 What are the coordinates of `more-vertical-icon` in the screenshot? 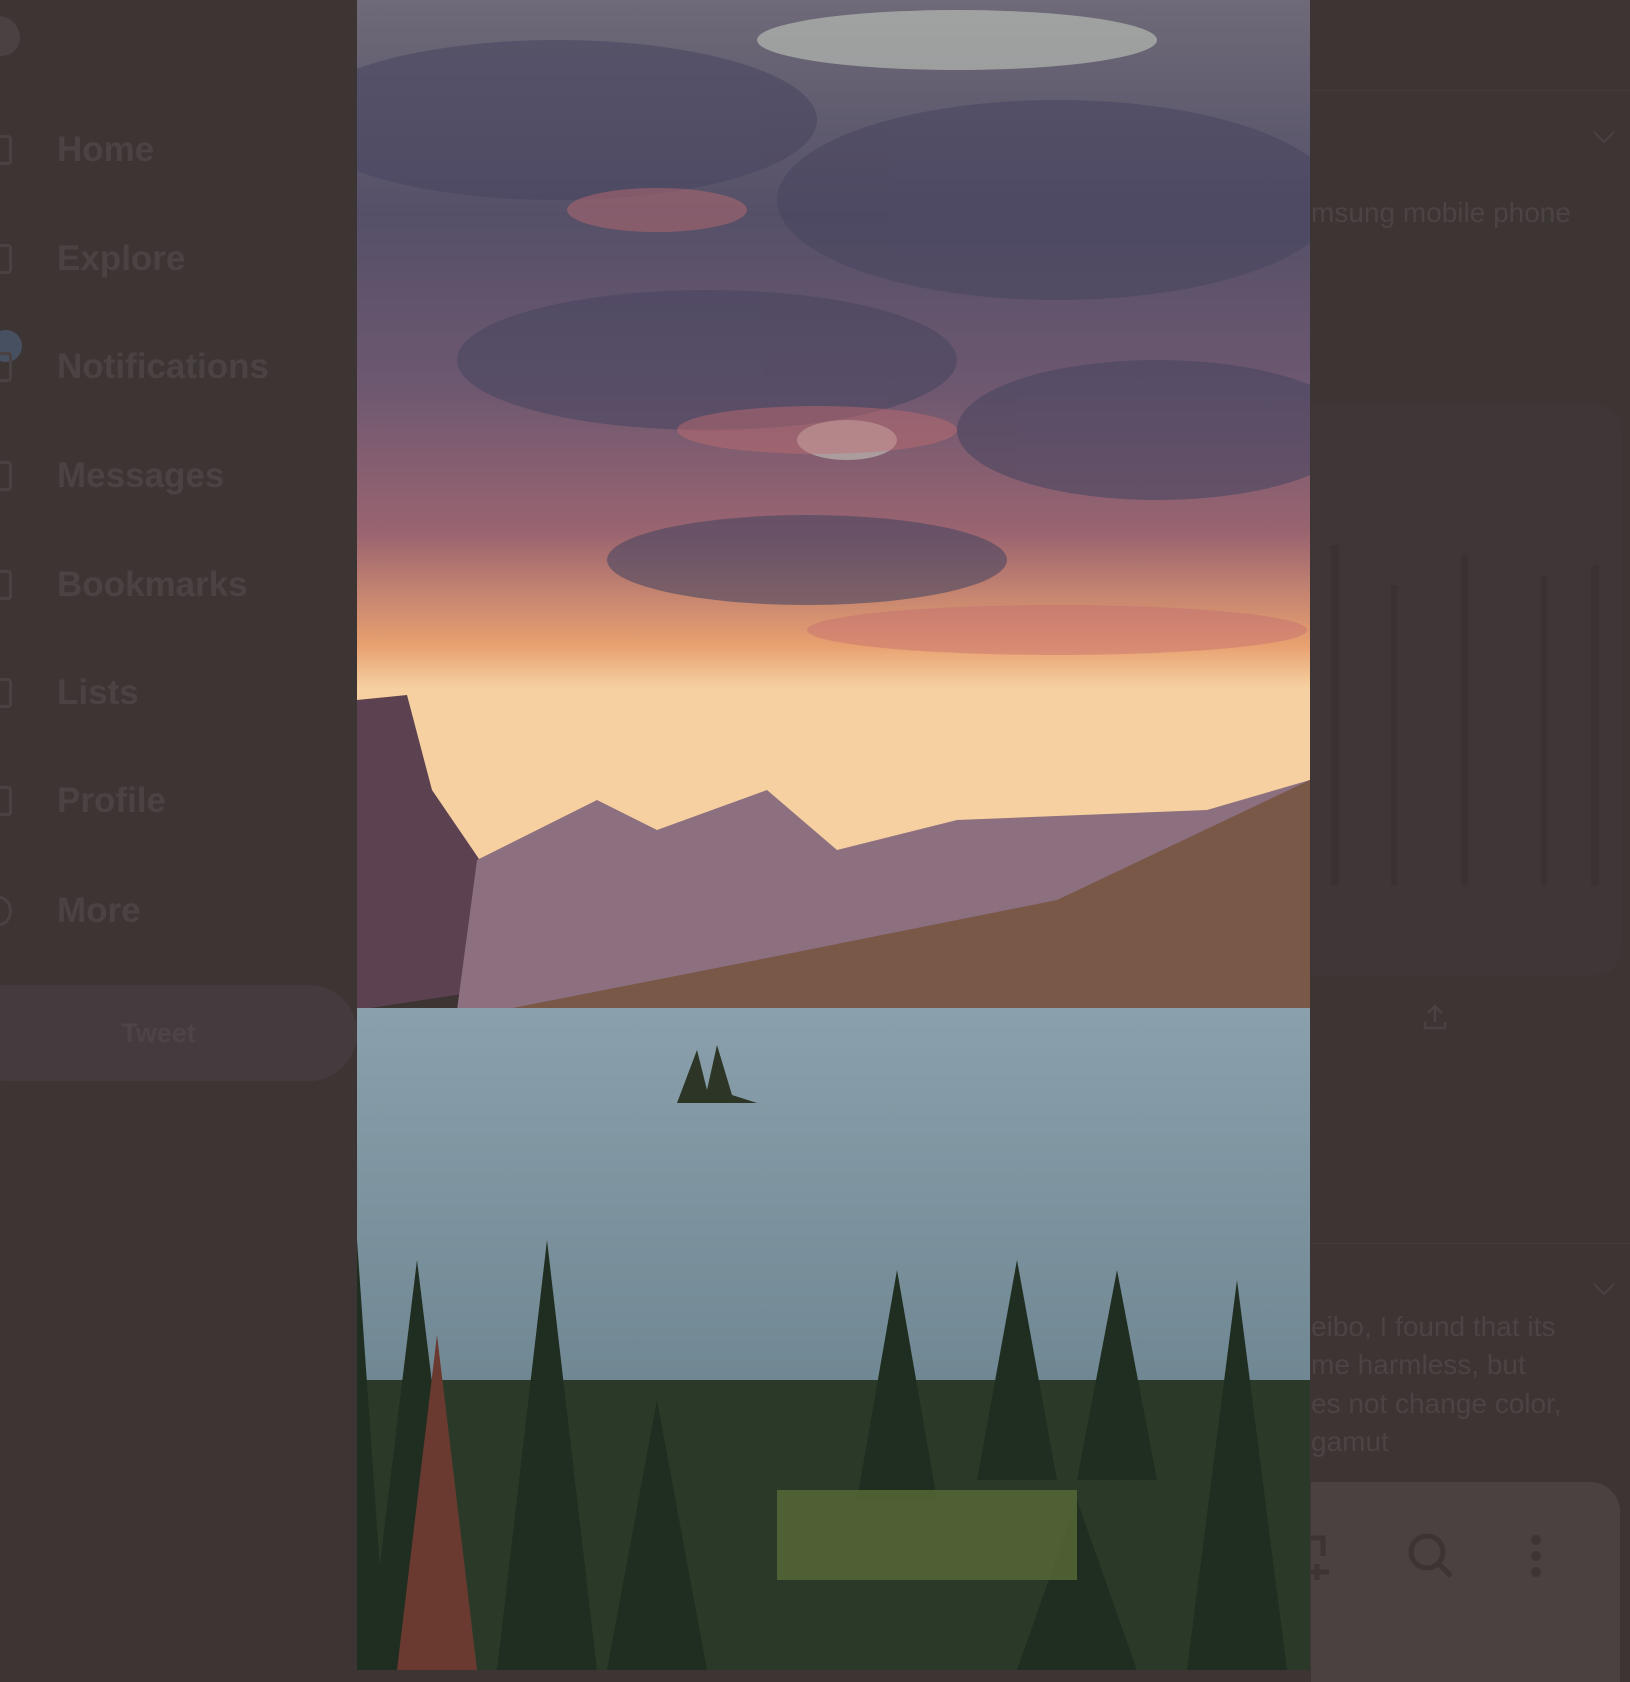 It's located at (1536, 1557).